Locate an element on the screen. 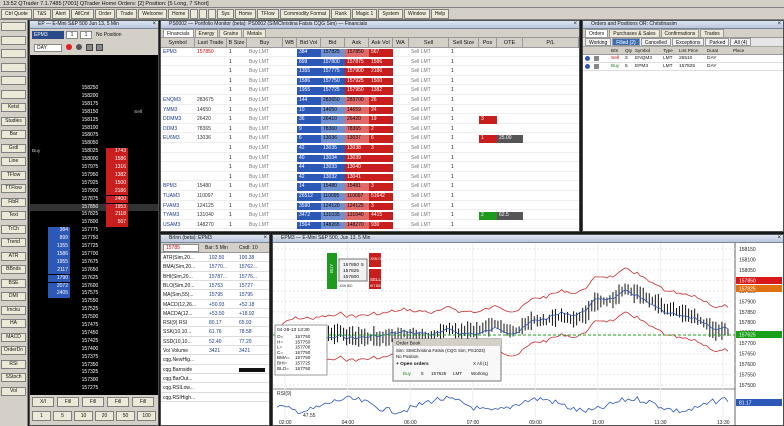 This screenshot has width=784, height=426. dom-qty-button-0: 1 is located at coordinates (41, 416).